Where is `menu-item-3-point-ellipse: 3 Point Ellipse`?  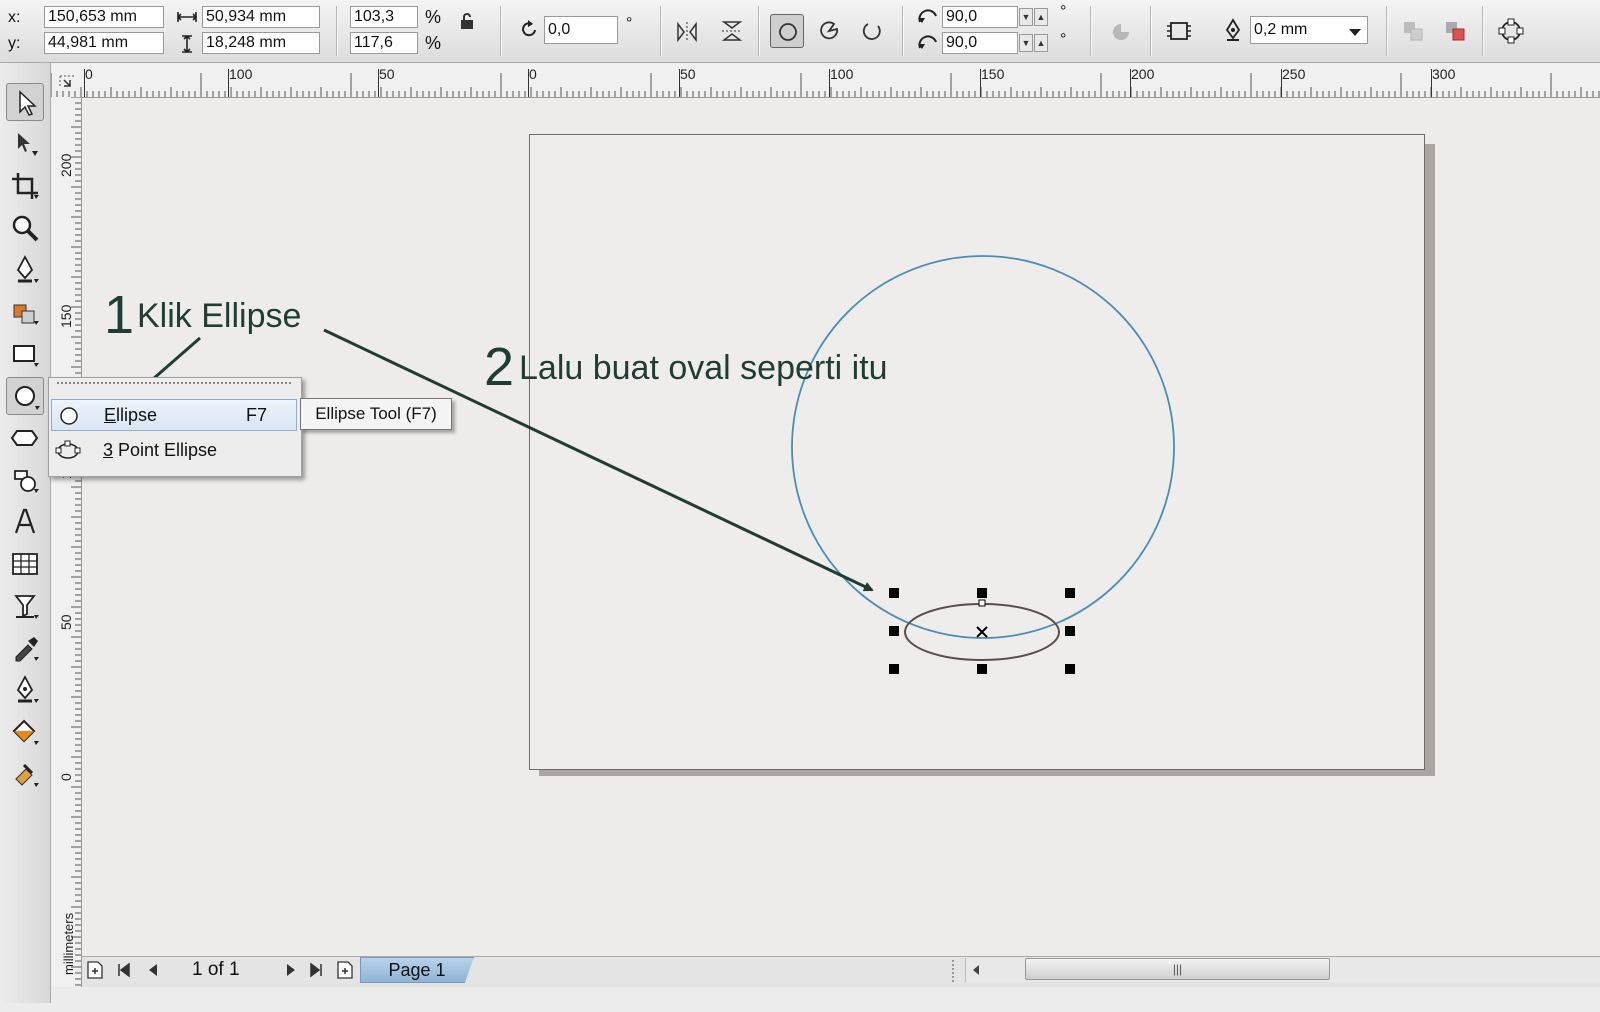
menu-item-3-point-ellipse: 3 Point Ellipse is located at coordinates (174, 451).